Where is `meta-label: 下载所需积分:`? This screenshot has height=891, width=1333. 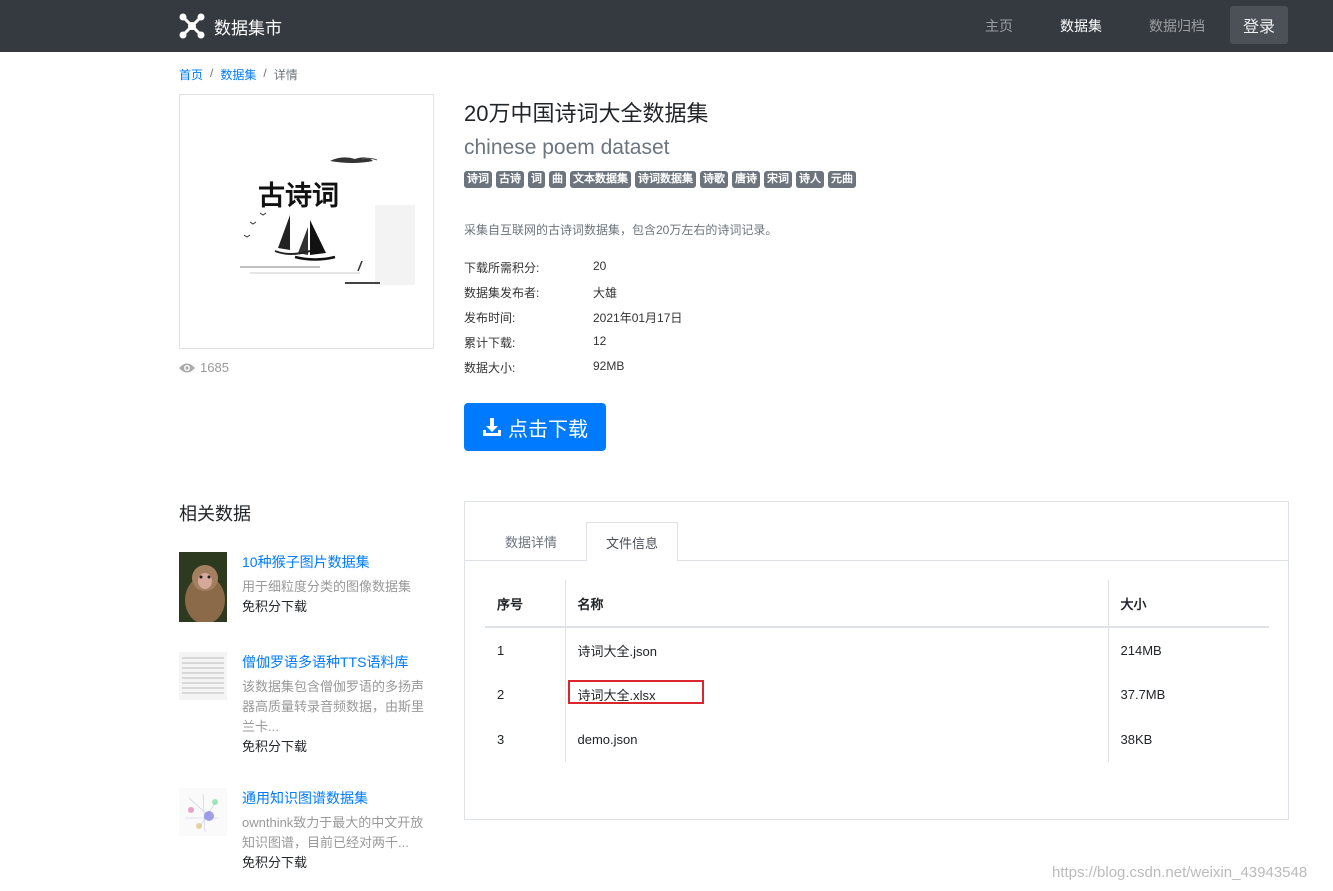 meta-label: 下载所需积分: is located at coordinates (502, 268).